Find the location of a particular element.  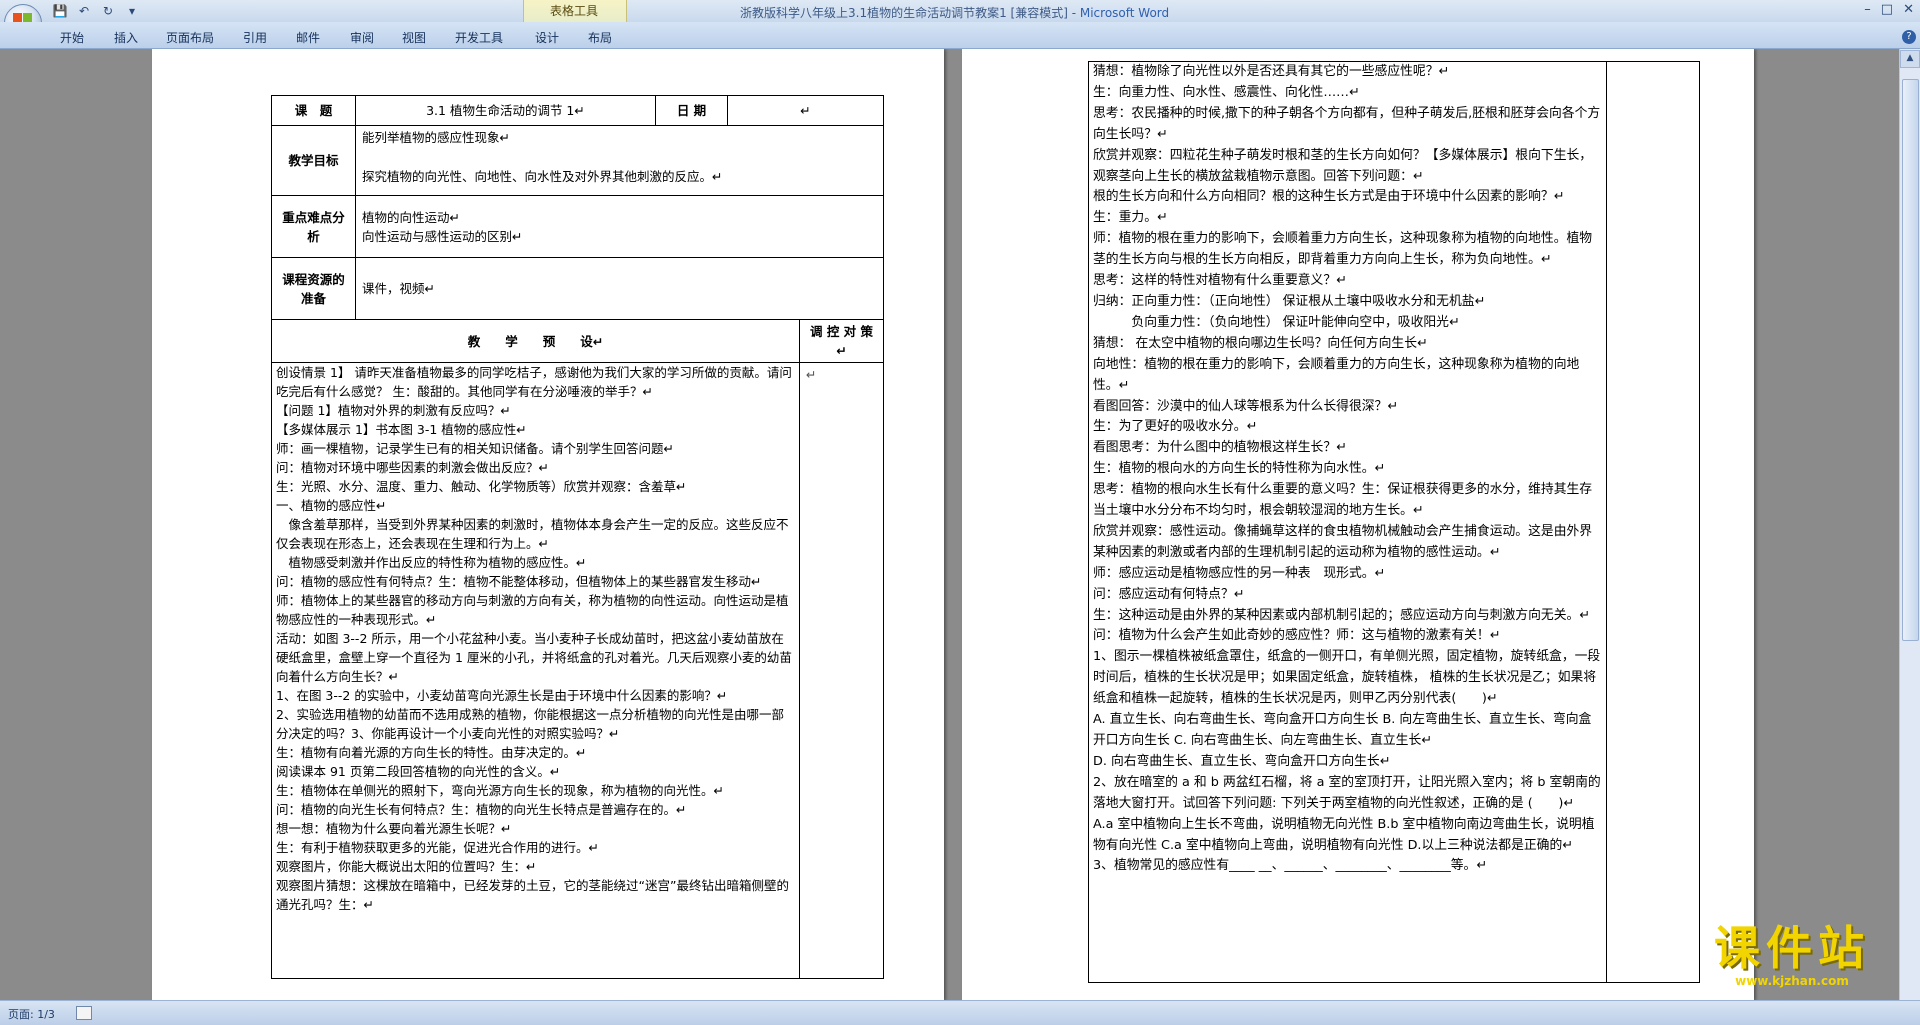

goal-line: 能列举植物的感应性现象↵ is located at coordinates (436, 137).